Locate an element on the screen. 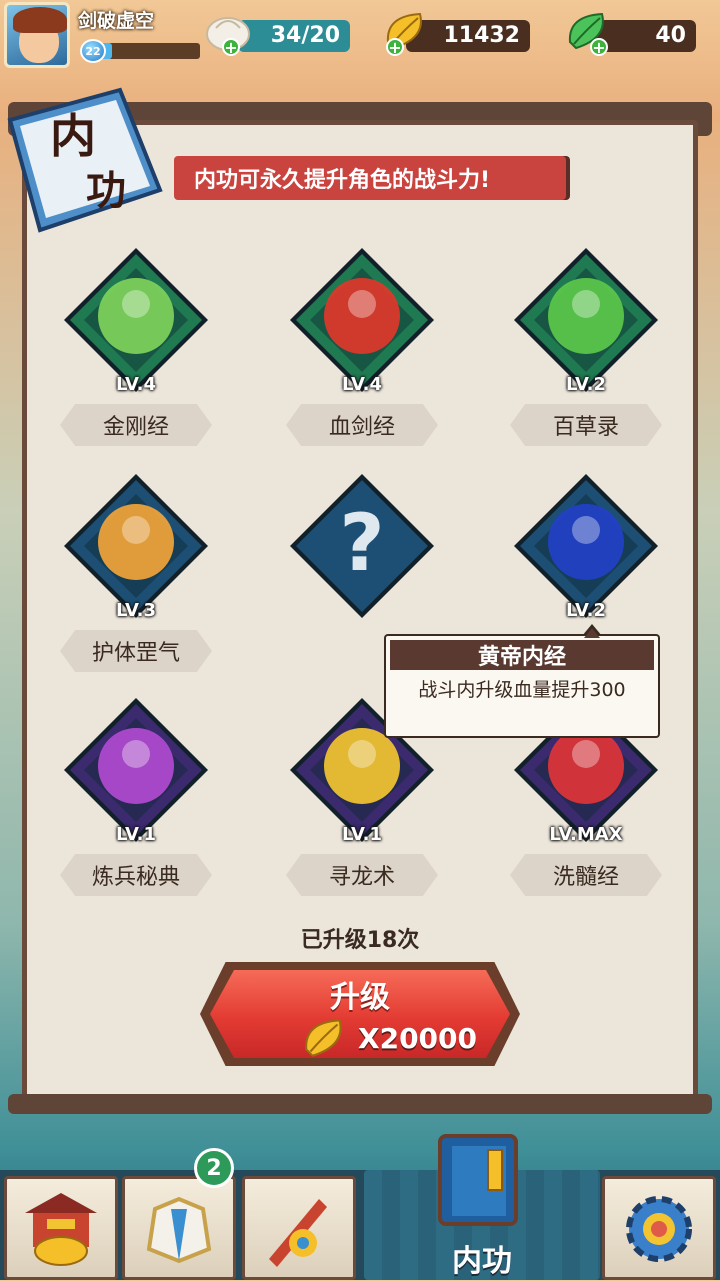 This screenshot has height=1281, width=720. add-stamina-button: + is located at coordinates (231, 47).